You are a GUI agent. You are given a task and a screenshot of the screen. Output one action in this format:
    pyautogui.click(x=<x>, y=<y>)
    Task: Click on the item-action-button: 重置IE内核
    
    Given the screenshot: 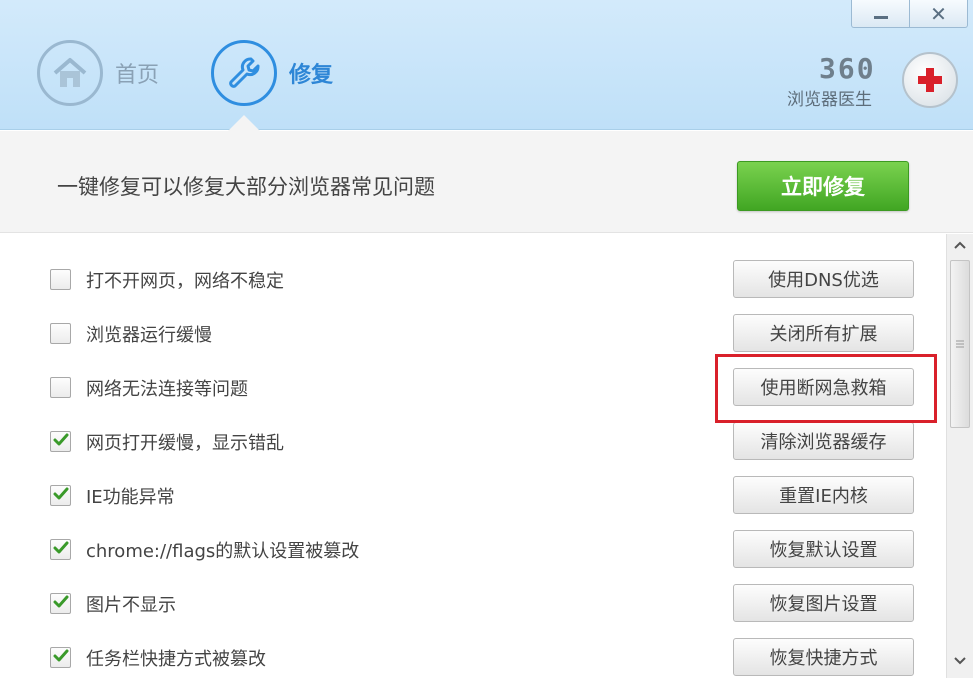 What is the action you would take?
    pyautogui.click(x=823, y=495)
    